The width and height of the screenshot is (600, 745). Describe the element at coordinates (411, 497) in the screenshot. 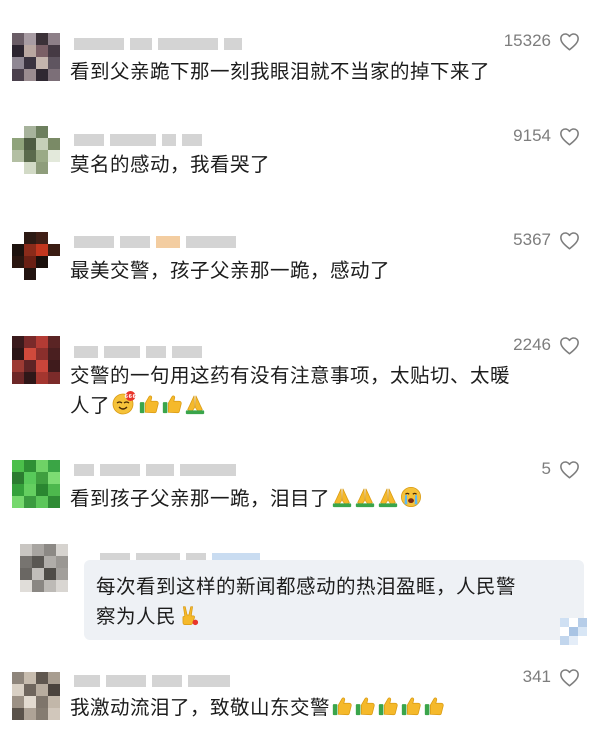

I see `crying-face-icon` at that location.